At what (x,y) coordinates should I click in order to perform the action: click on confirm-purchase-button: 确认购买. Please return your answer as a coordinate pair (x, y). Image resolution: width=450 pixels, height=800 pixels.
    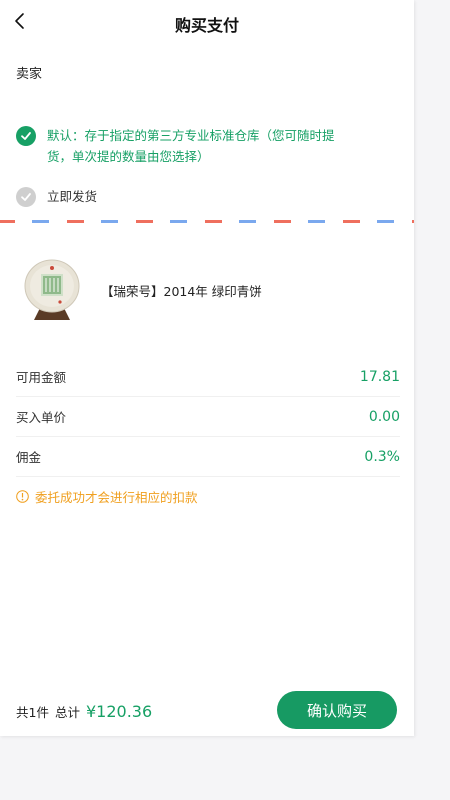
    Looking at the image, I should click on (337, 710).